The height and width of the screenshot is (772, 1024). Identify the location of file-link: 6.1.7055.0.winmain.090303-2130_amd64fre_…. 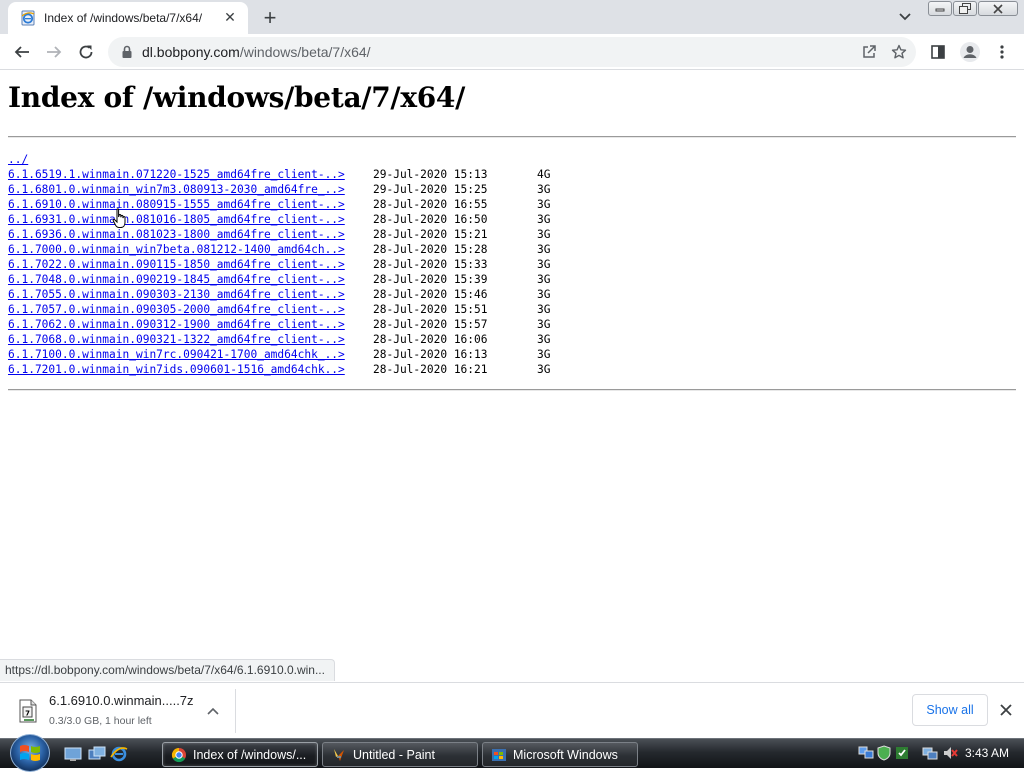
(176, 294).